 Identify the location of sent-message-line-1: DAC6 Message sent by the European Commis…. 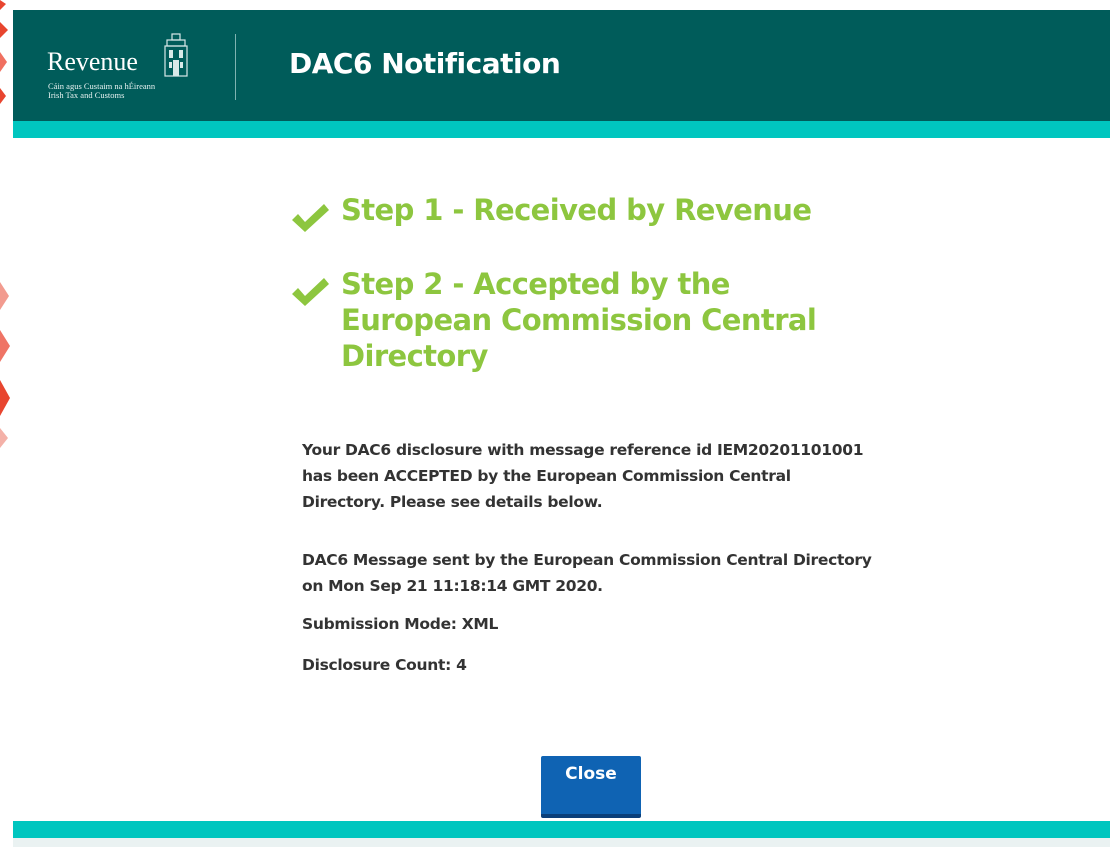
(587, 560).